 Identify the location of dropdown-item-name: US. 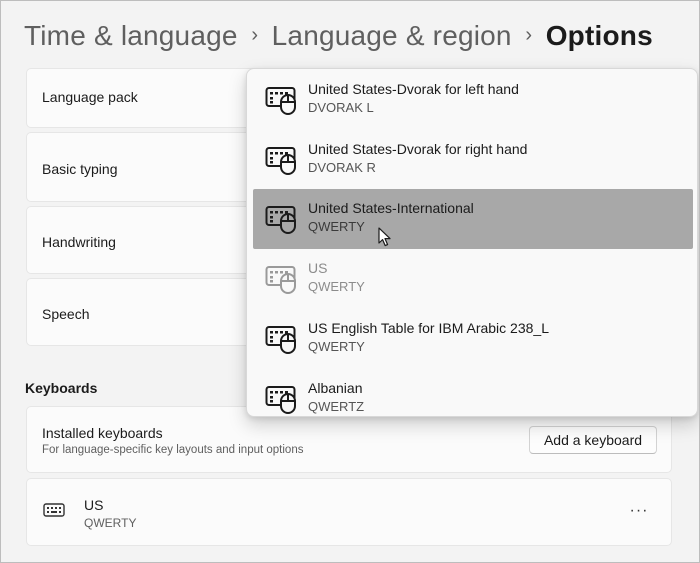
(318, 268).